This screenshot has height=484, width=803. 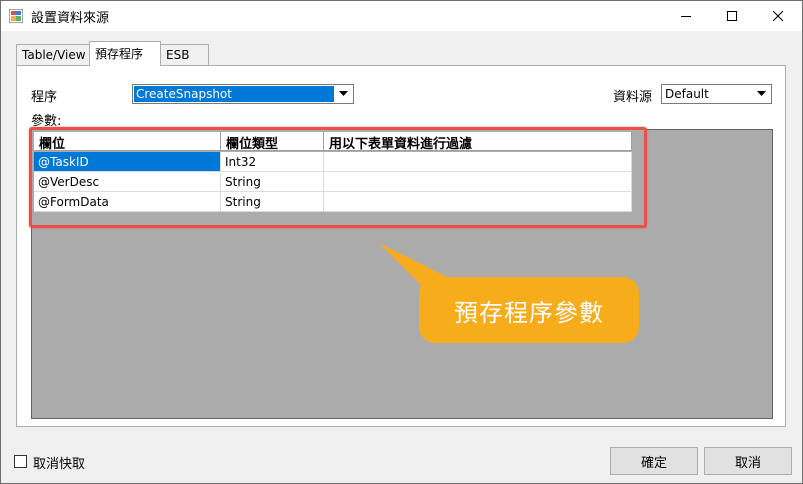 I want to click on window-title: 設置資料來源, so click(x=70, y=18).